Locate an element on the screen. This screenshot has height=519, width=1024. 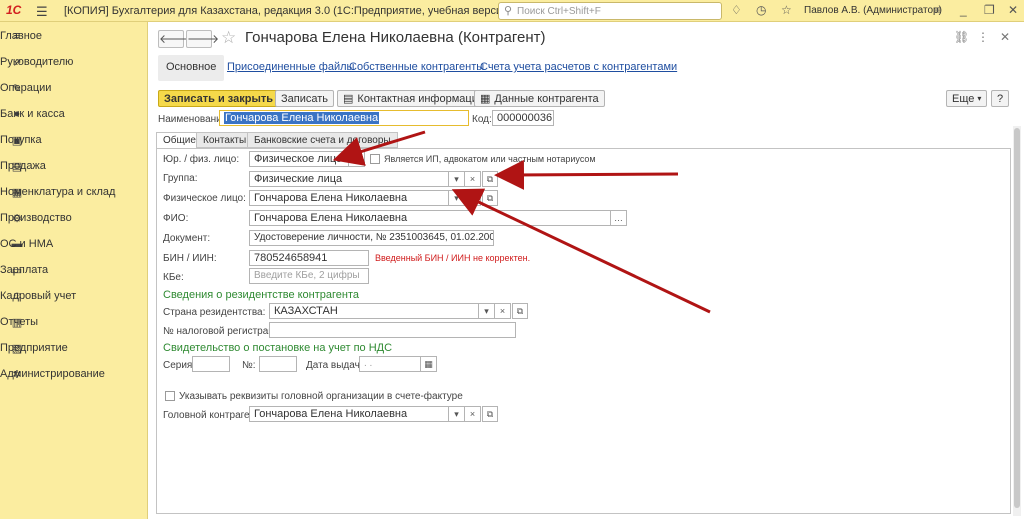
series-field is located at coordinates (211, 364).